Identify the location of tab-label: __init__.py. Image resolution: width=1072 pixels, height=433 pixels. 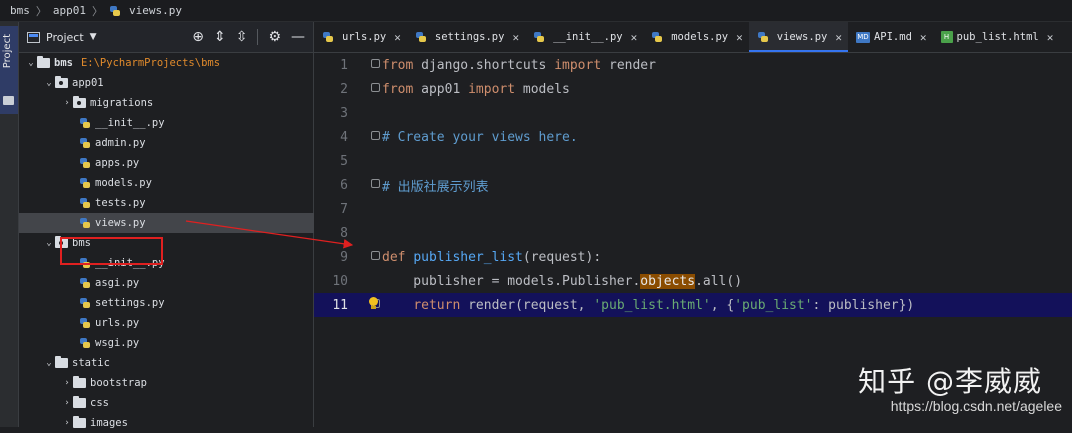
(588, 37).